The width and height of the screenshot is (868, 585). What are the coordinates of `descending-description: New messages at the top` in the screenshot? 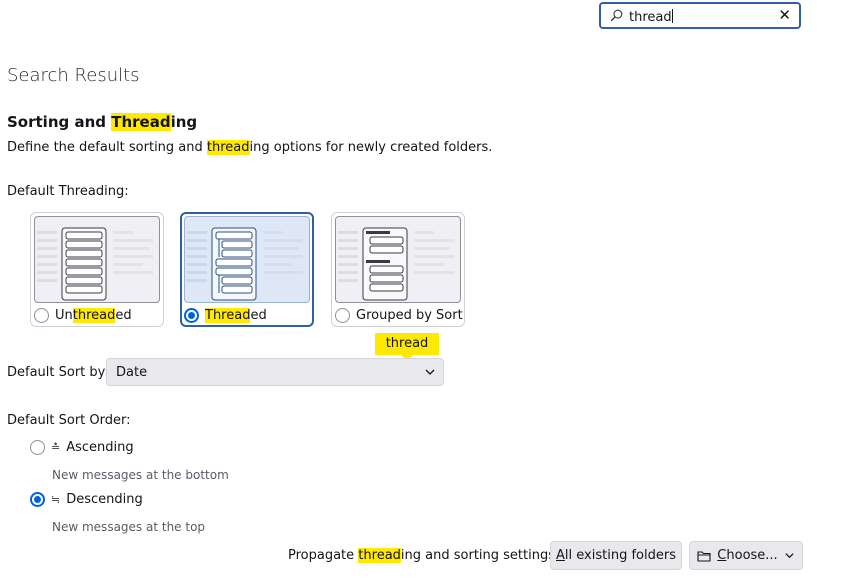 It's located at (129, 527).